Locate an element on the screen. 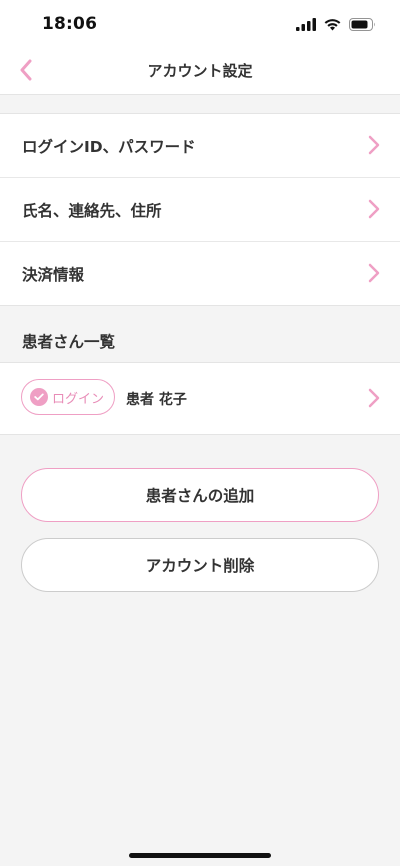 This screenshot has width=400, height=866. menu-item-payment-info: 決済情報 is located at coordinates (200, 273).